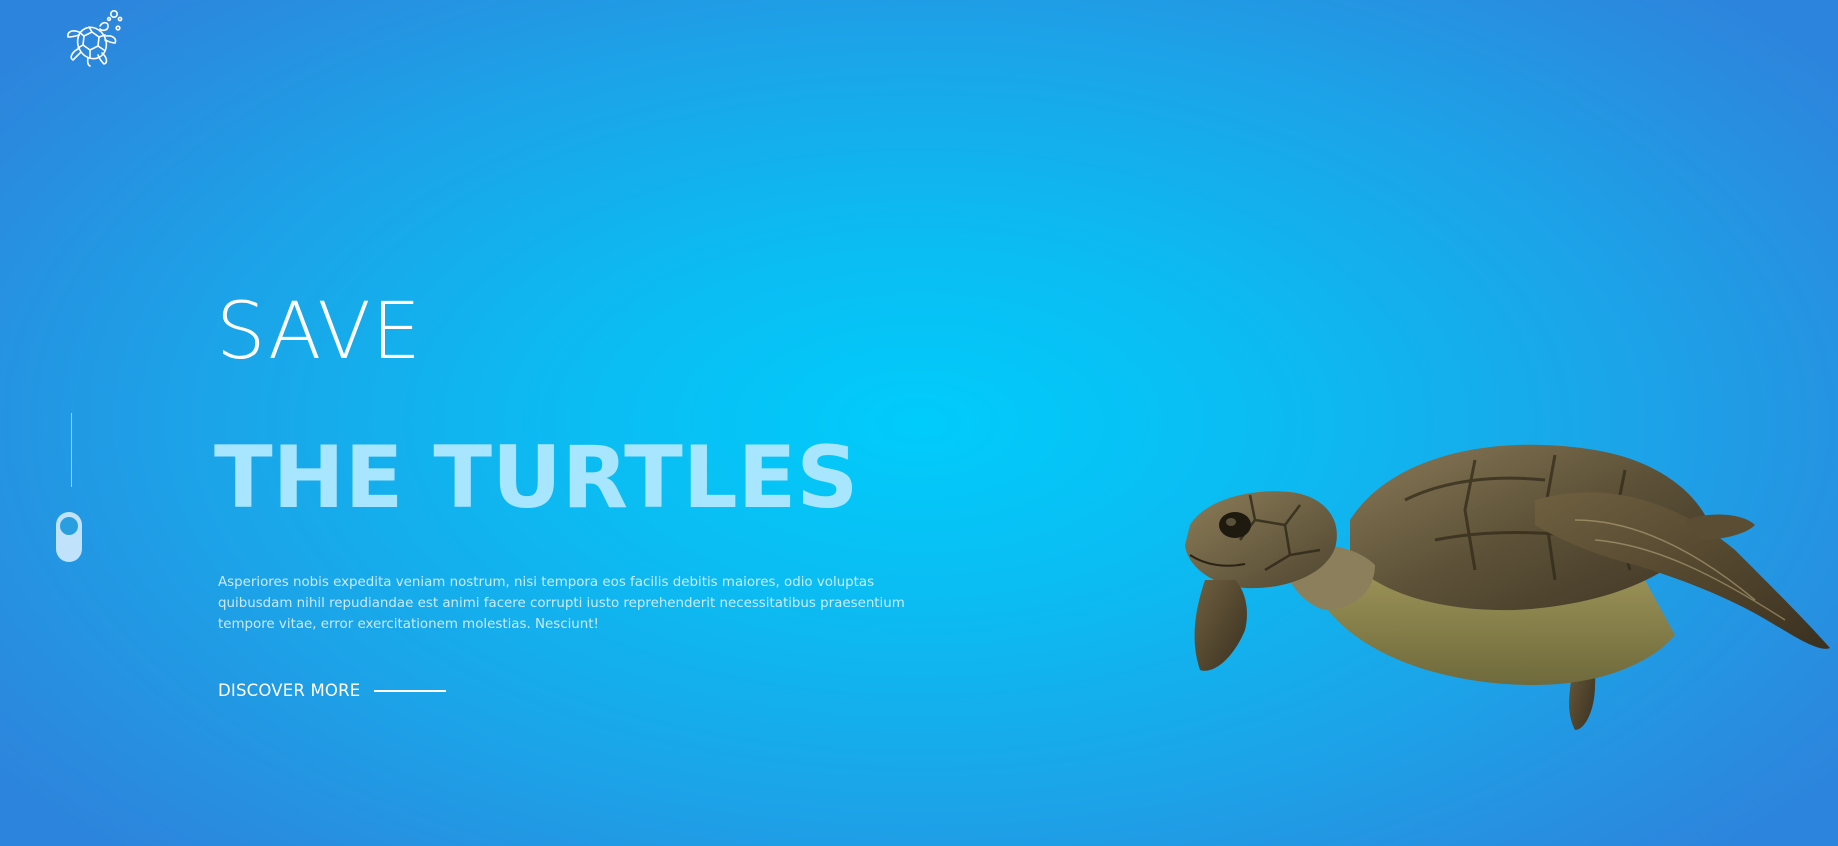 This screenshot has width=1838, height=846. Describe the element at coordinates (71, 450) in the screenshot. I see `scroll-indicator-line` at that location.